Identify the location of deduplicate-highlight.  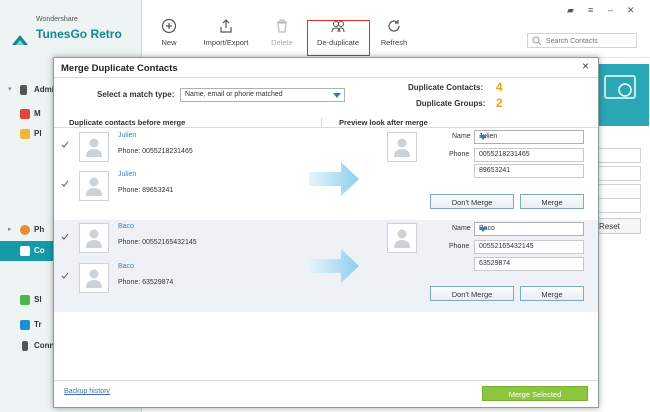
(338, 38).